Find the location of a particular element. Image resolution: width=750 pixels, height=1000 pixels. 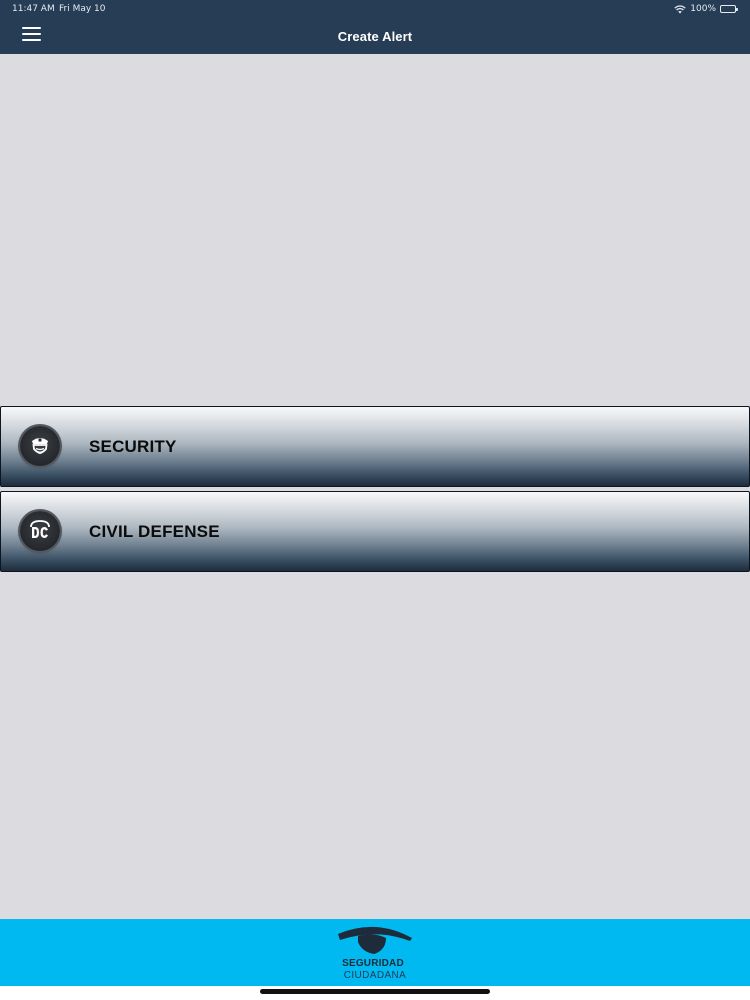

status-date: Fri May 10 is located at coordinates (82, 9).